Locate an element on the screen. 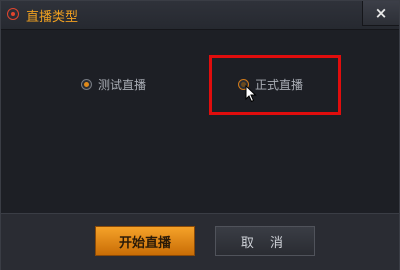  highlight-box is located at coordinates (275, 85).